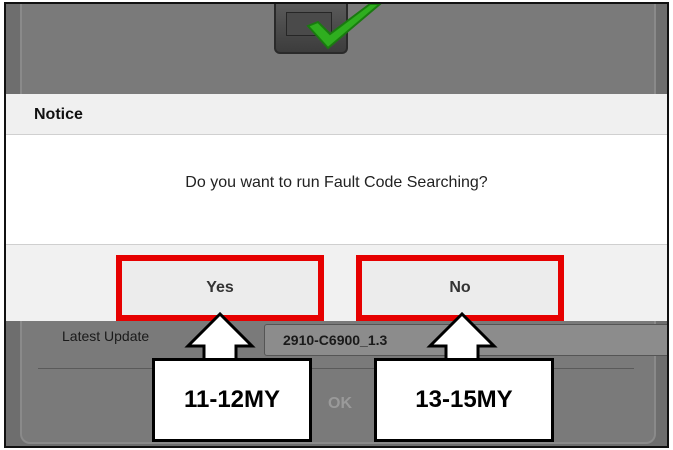 The width and height of the screenshot is (673, 450). Describe the element at coordinates (344, 27) in the screenshot. I see `check-icon` at that location.